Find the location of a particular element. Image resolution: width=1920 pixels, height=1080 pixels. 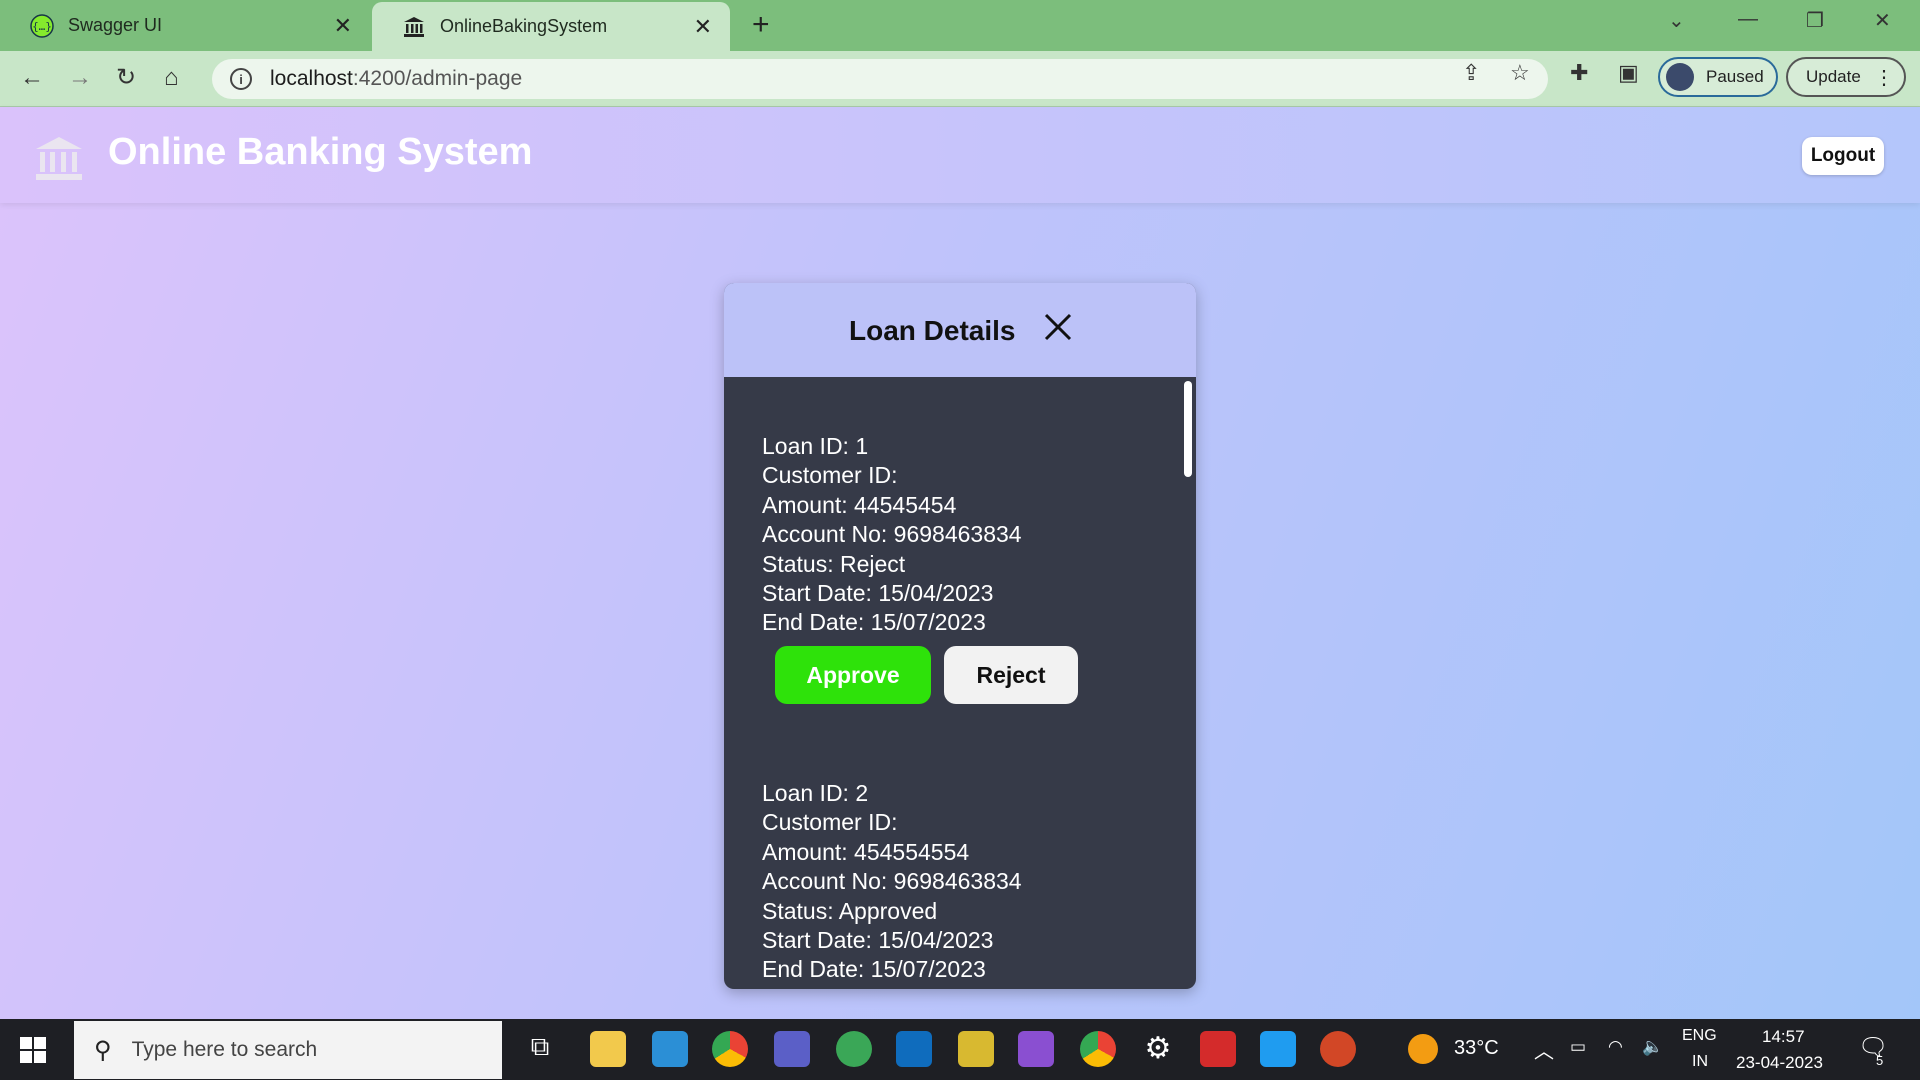

menu-kebab-icon: ⋮ is located at coordinates (1884, 77).